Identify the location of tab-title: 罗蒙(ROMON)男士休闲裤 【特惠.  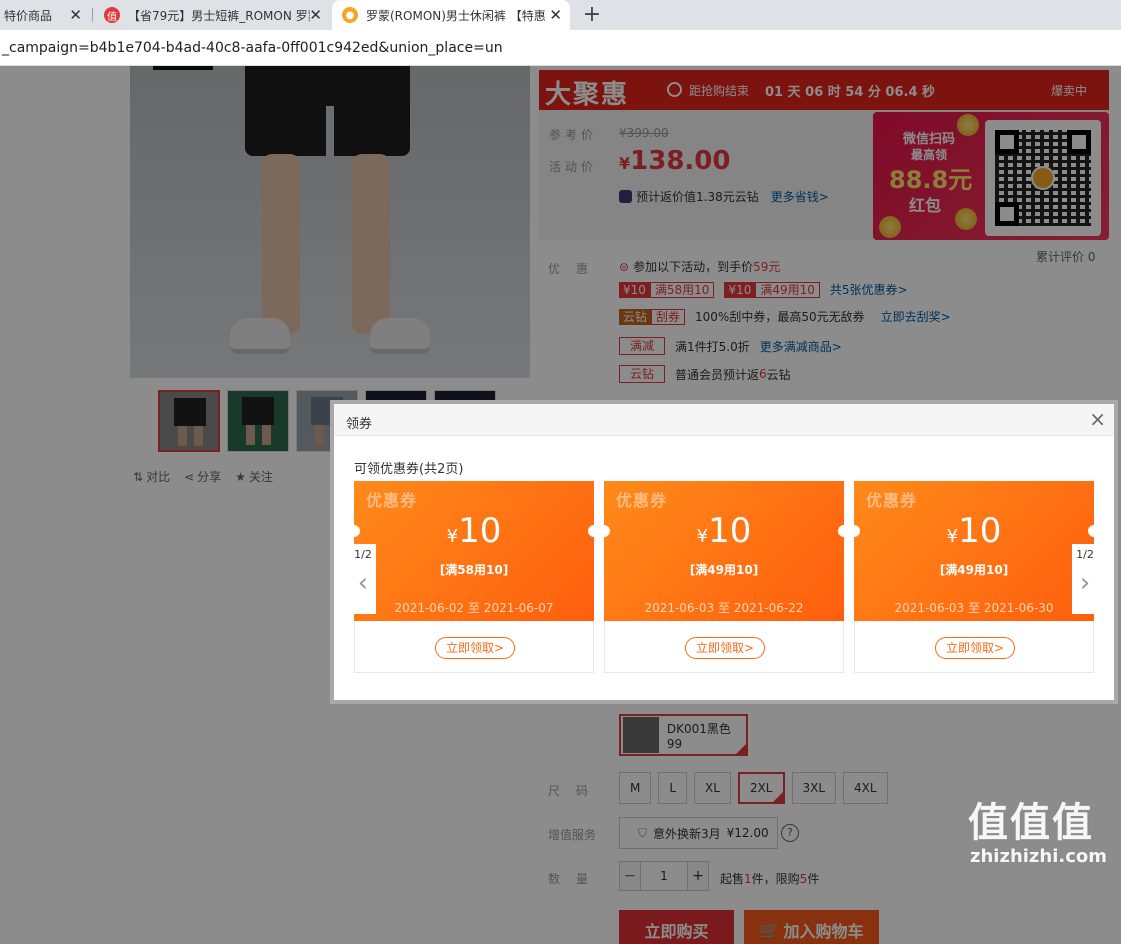
(456, 15).